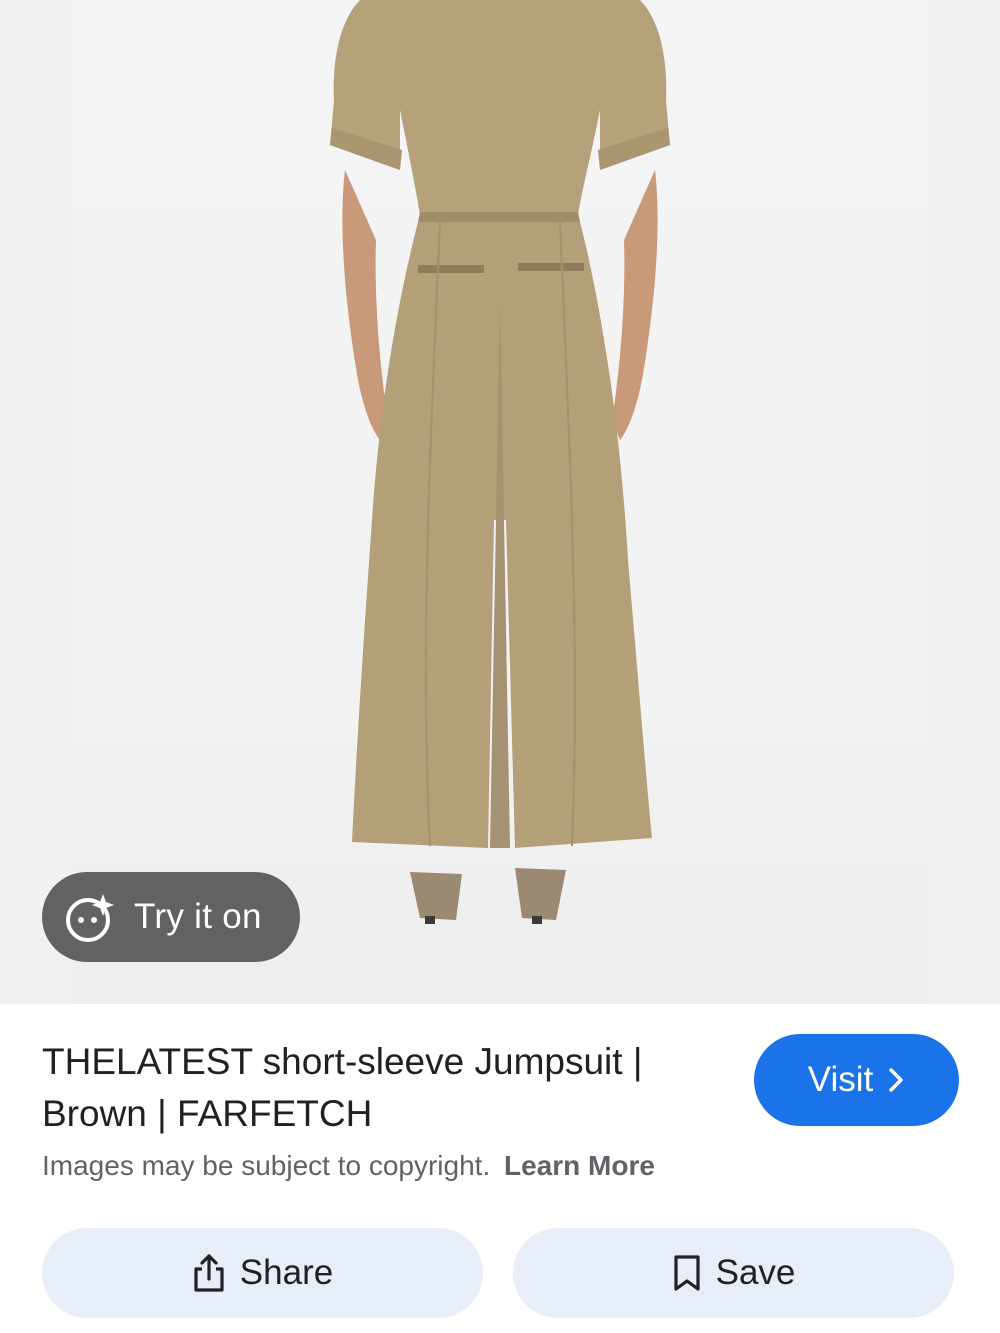  What do you see at coordinates (687, 1273) in the screenshot?
I see `bookmark-icon` at bounding box center [687, 1273].